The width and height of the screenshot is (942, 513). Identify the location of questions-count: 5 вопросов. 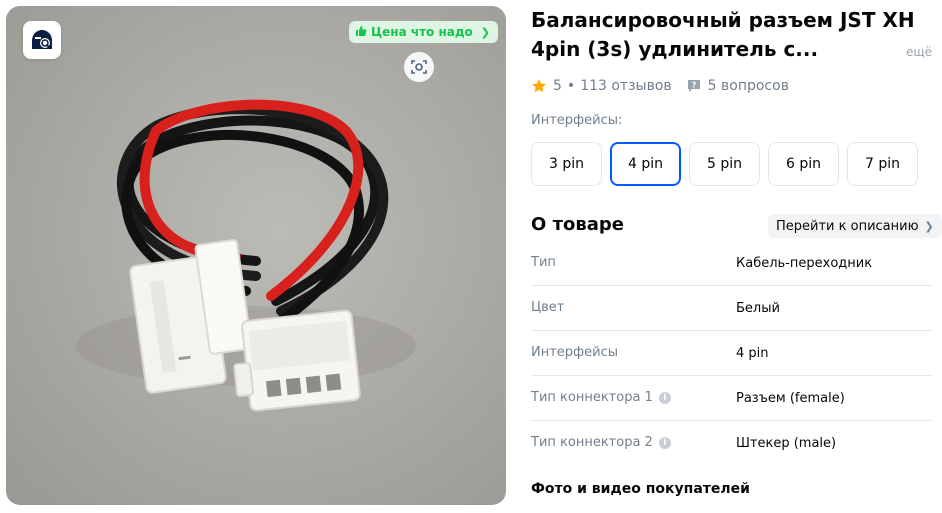
(748, 86).